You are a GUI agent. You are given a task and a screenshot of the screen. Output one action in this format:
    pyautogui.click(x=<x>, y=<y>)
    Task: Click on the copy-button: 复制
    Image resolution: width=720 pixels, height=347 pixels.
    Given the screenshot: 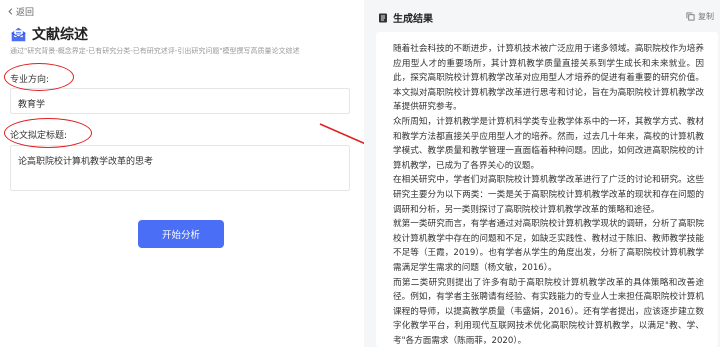 What is the action you would take?
    pyautogui.click(x=700, y=16)
    